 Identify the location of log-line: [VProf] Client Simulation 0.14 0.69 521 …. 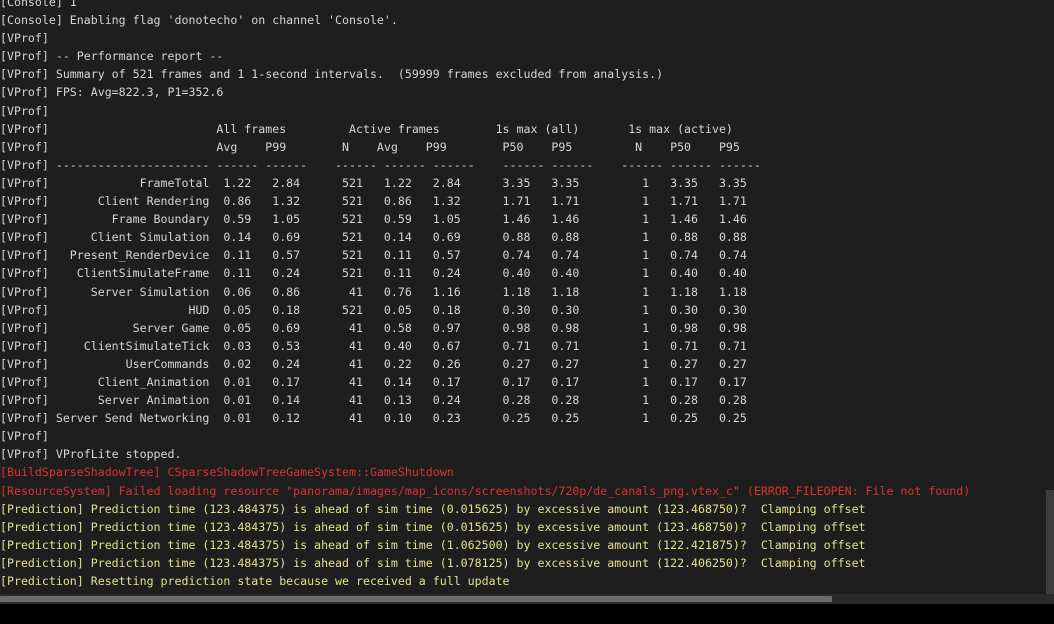
(373, 237).